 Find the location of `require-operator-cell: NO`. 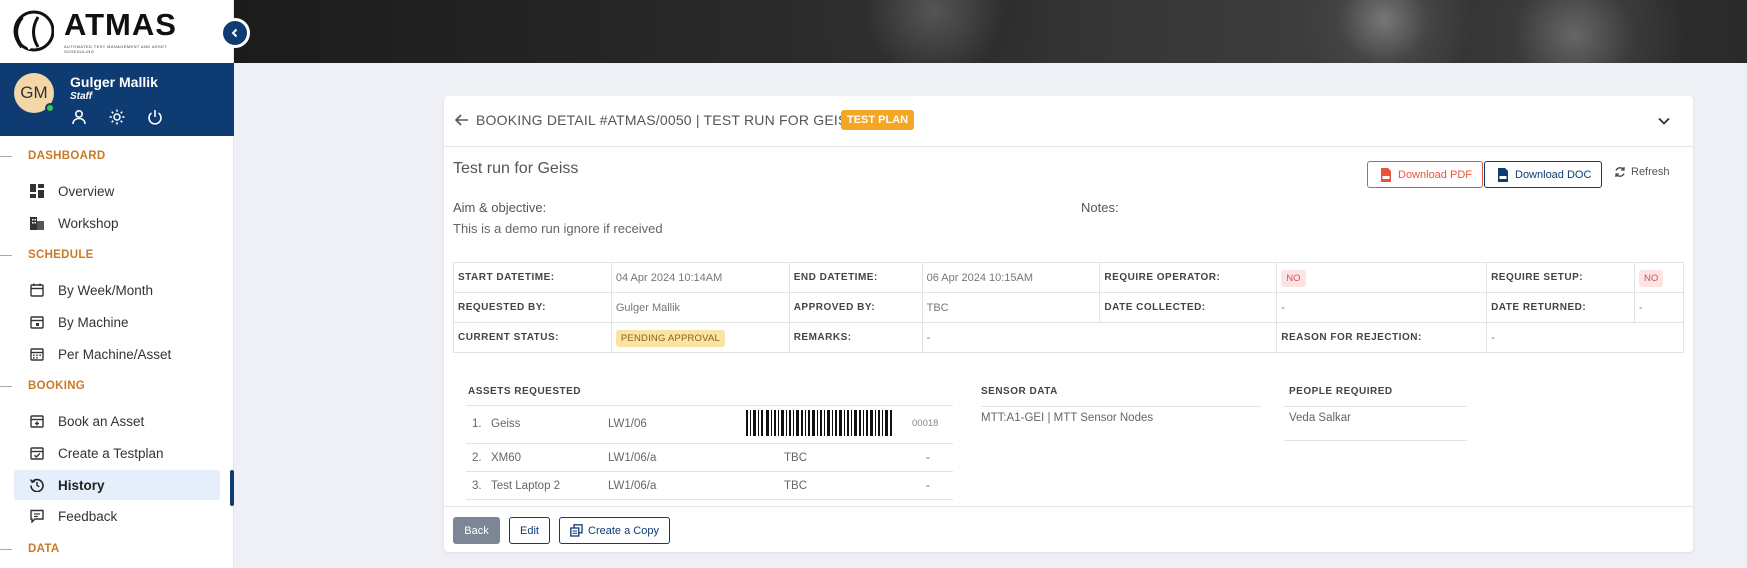

require-operator-cell: NO is located at coordinates (1382, 277).